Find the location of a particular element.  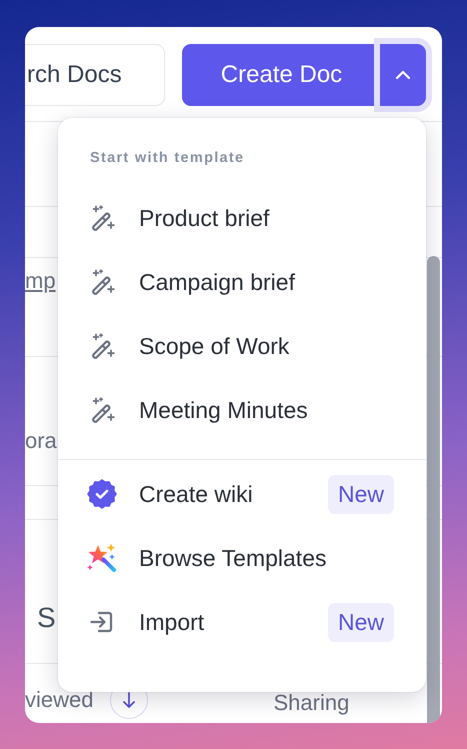

verified-badge-icon is located at coordinates (102, 494).